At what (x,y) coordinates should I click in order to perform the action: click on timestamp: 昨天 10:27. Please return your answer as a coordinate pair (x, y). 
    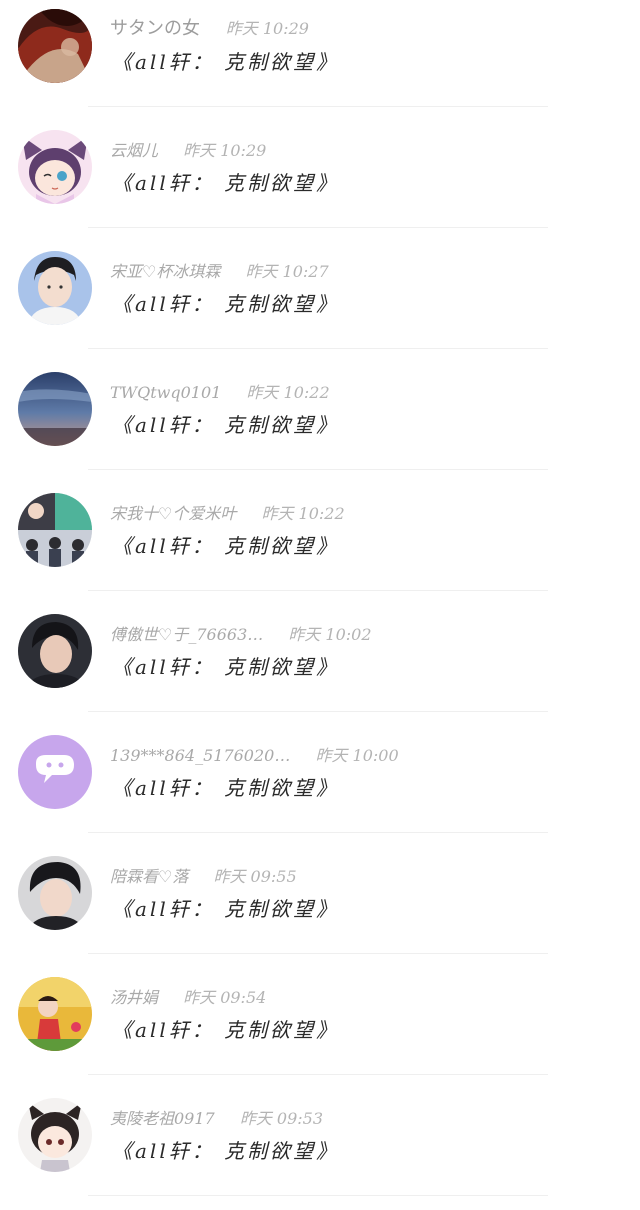
    Looking at the image, I should click on (287, 271).